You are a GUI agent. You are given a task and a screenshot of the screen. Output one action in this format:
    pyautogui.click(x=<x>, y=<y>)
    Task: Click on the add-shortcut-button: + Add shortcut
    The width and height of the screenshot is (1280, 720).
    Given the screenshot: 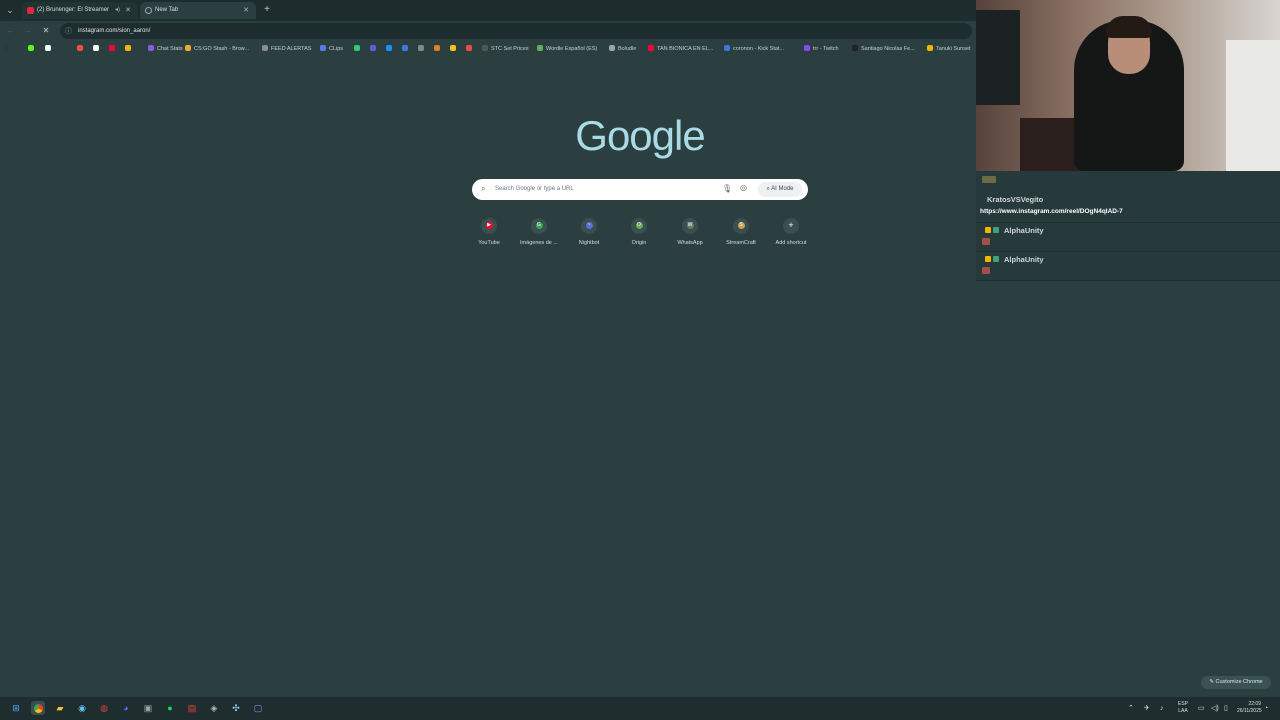 What is the action you would take?
    pyautogui.click(x=791, y=232)
    